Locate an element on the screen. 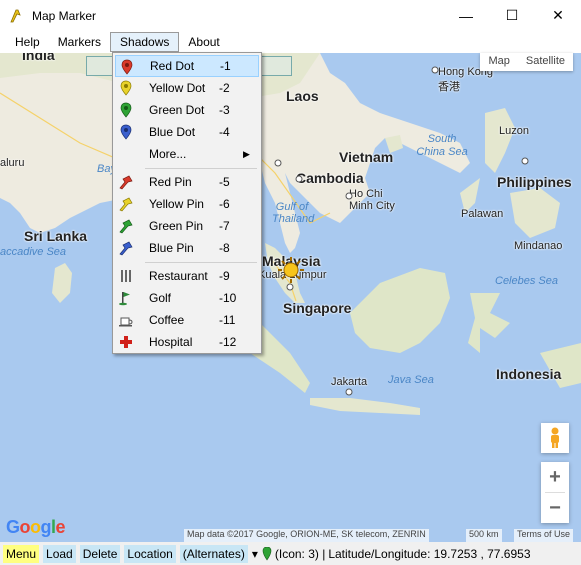  menu-golf-label: Golf is located at coordinates (160, 298).